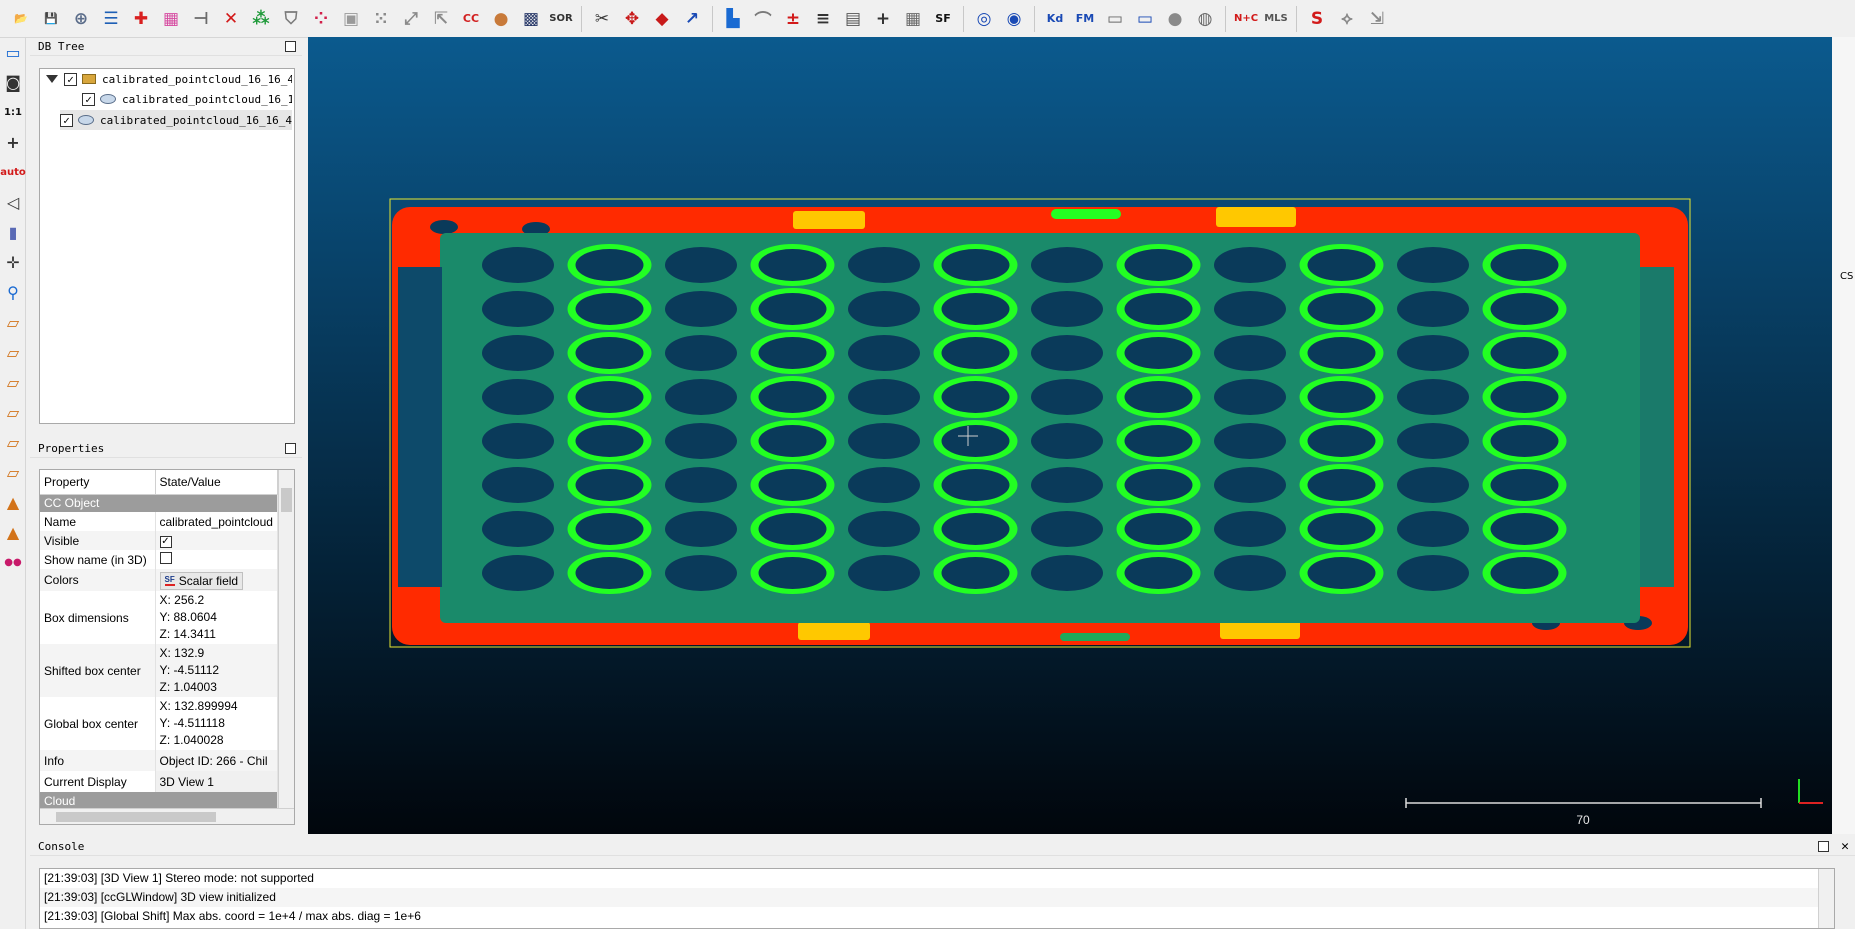  What do you see at coordinates (286, 640) in the screenshot?
I see `properties-vertical-scrollbar` at bounding box center [286, 640].